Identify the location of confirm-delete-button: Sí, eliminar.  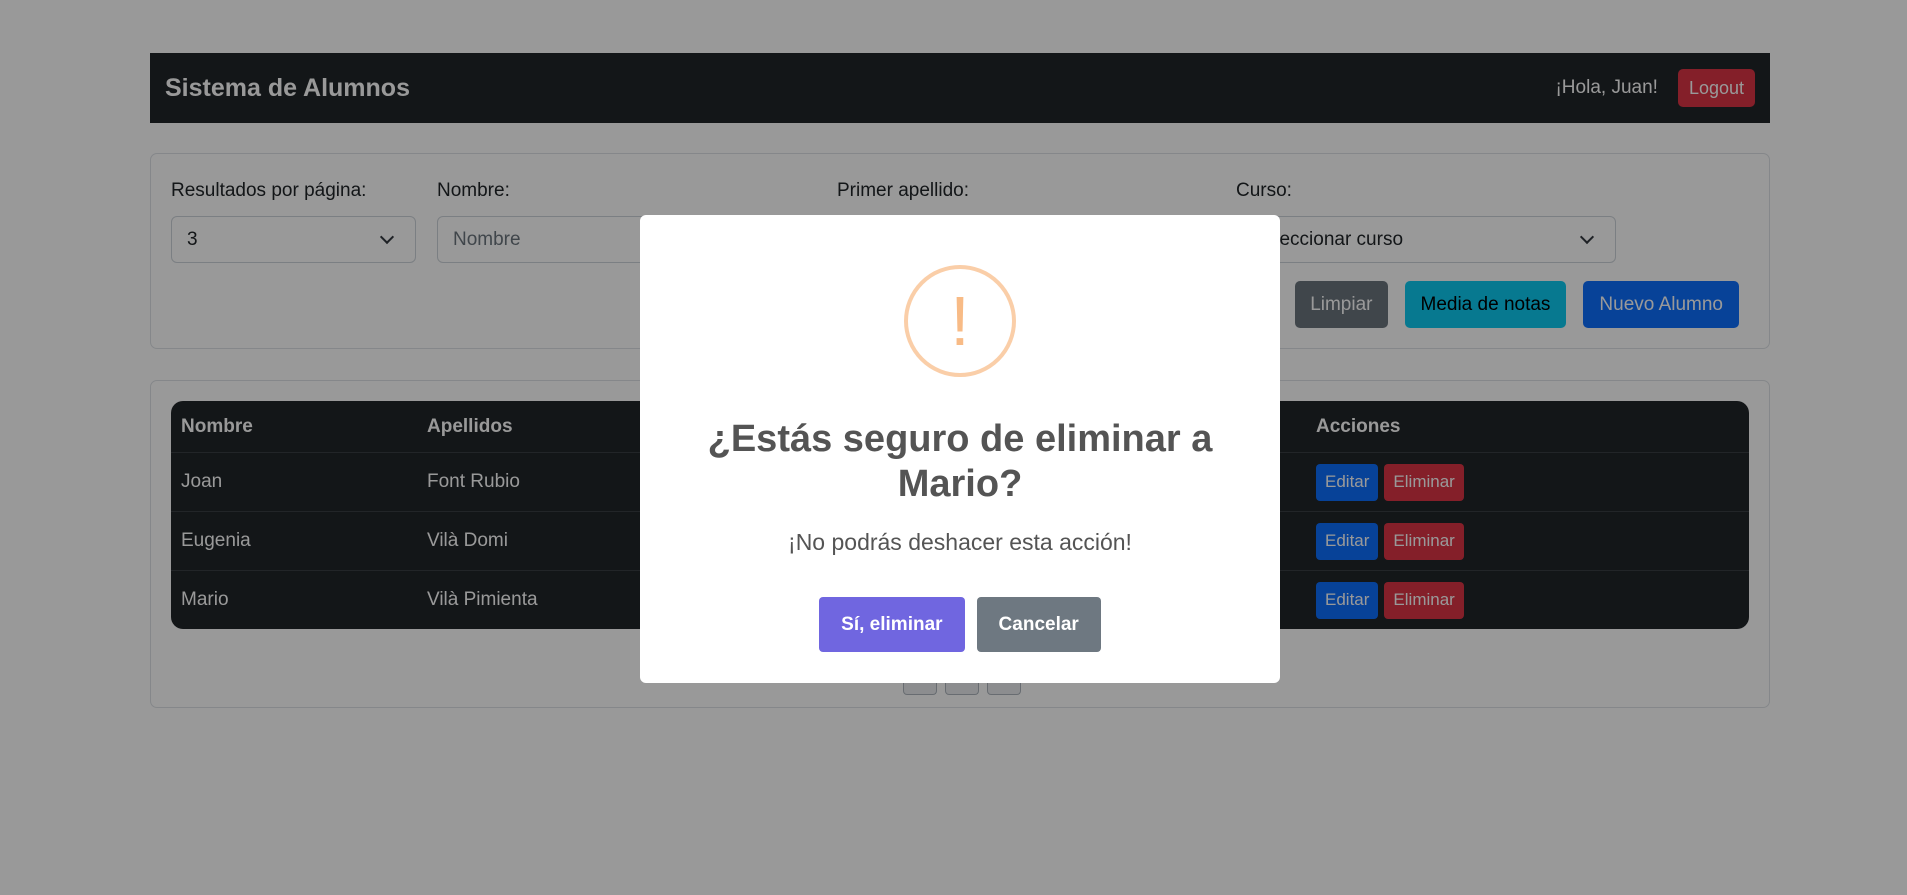
(892, 624).